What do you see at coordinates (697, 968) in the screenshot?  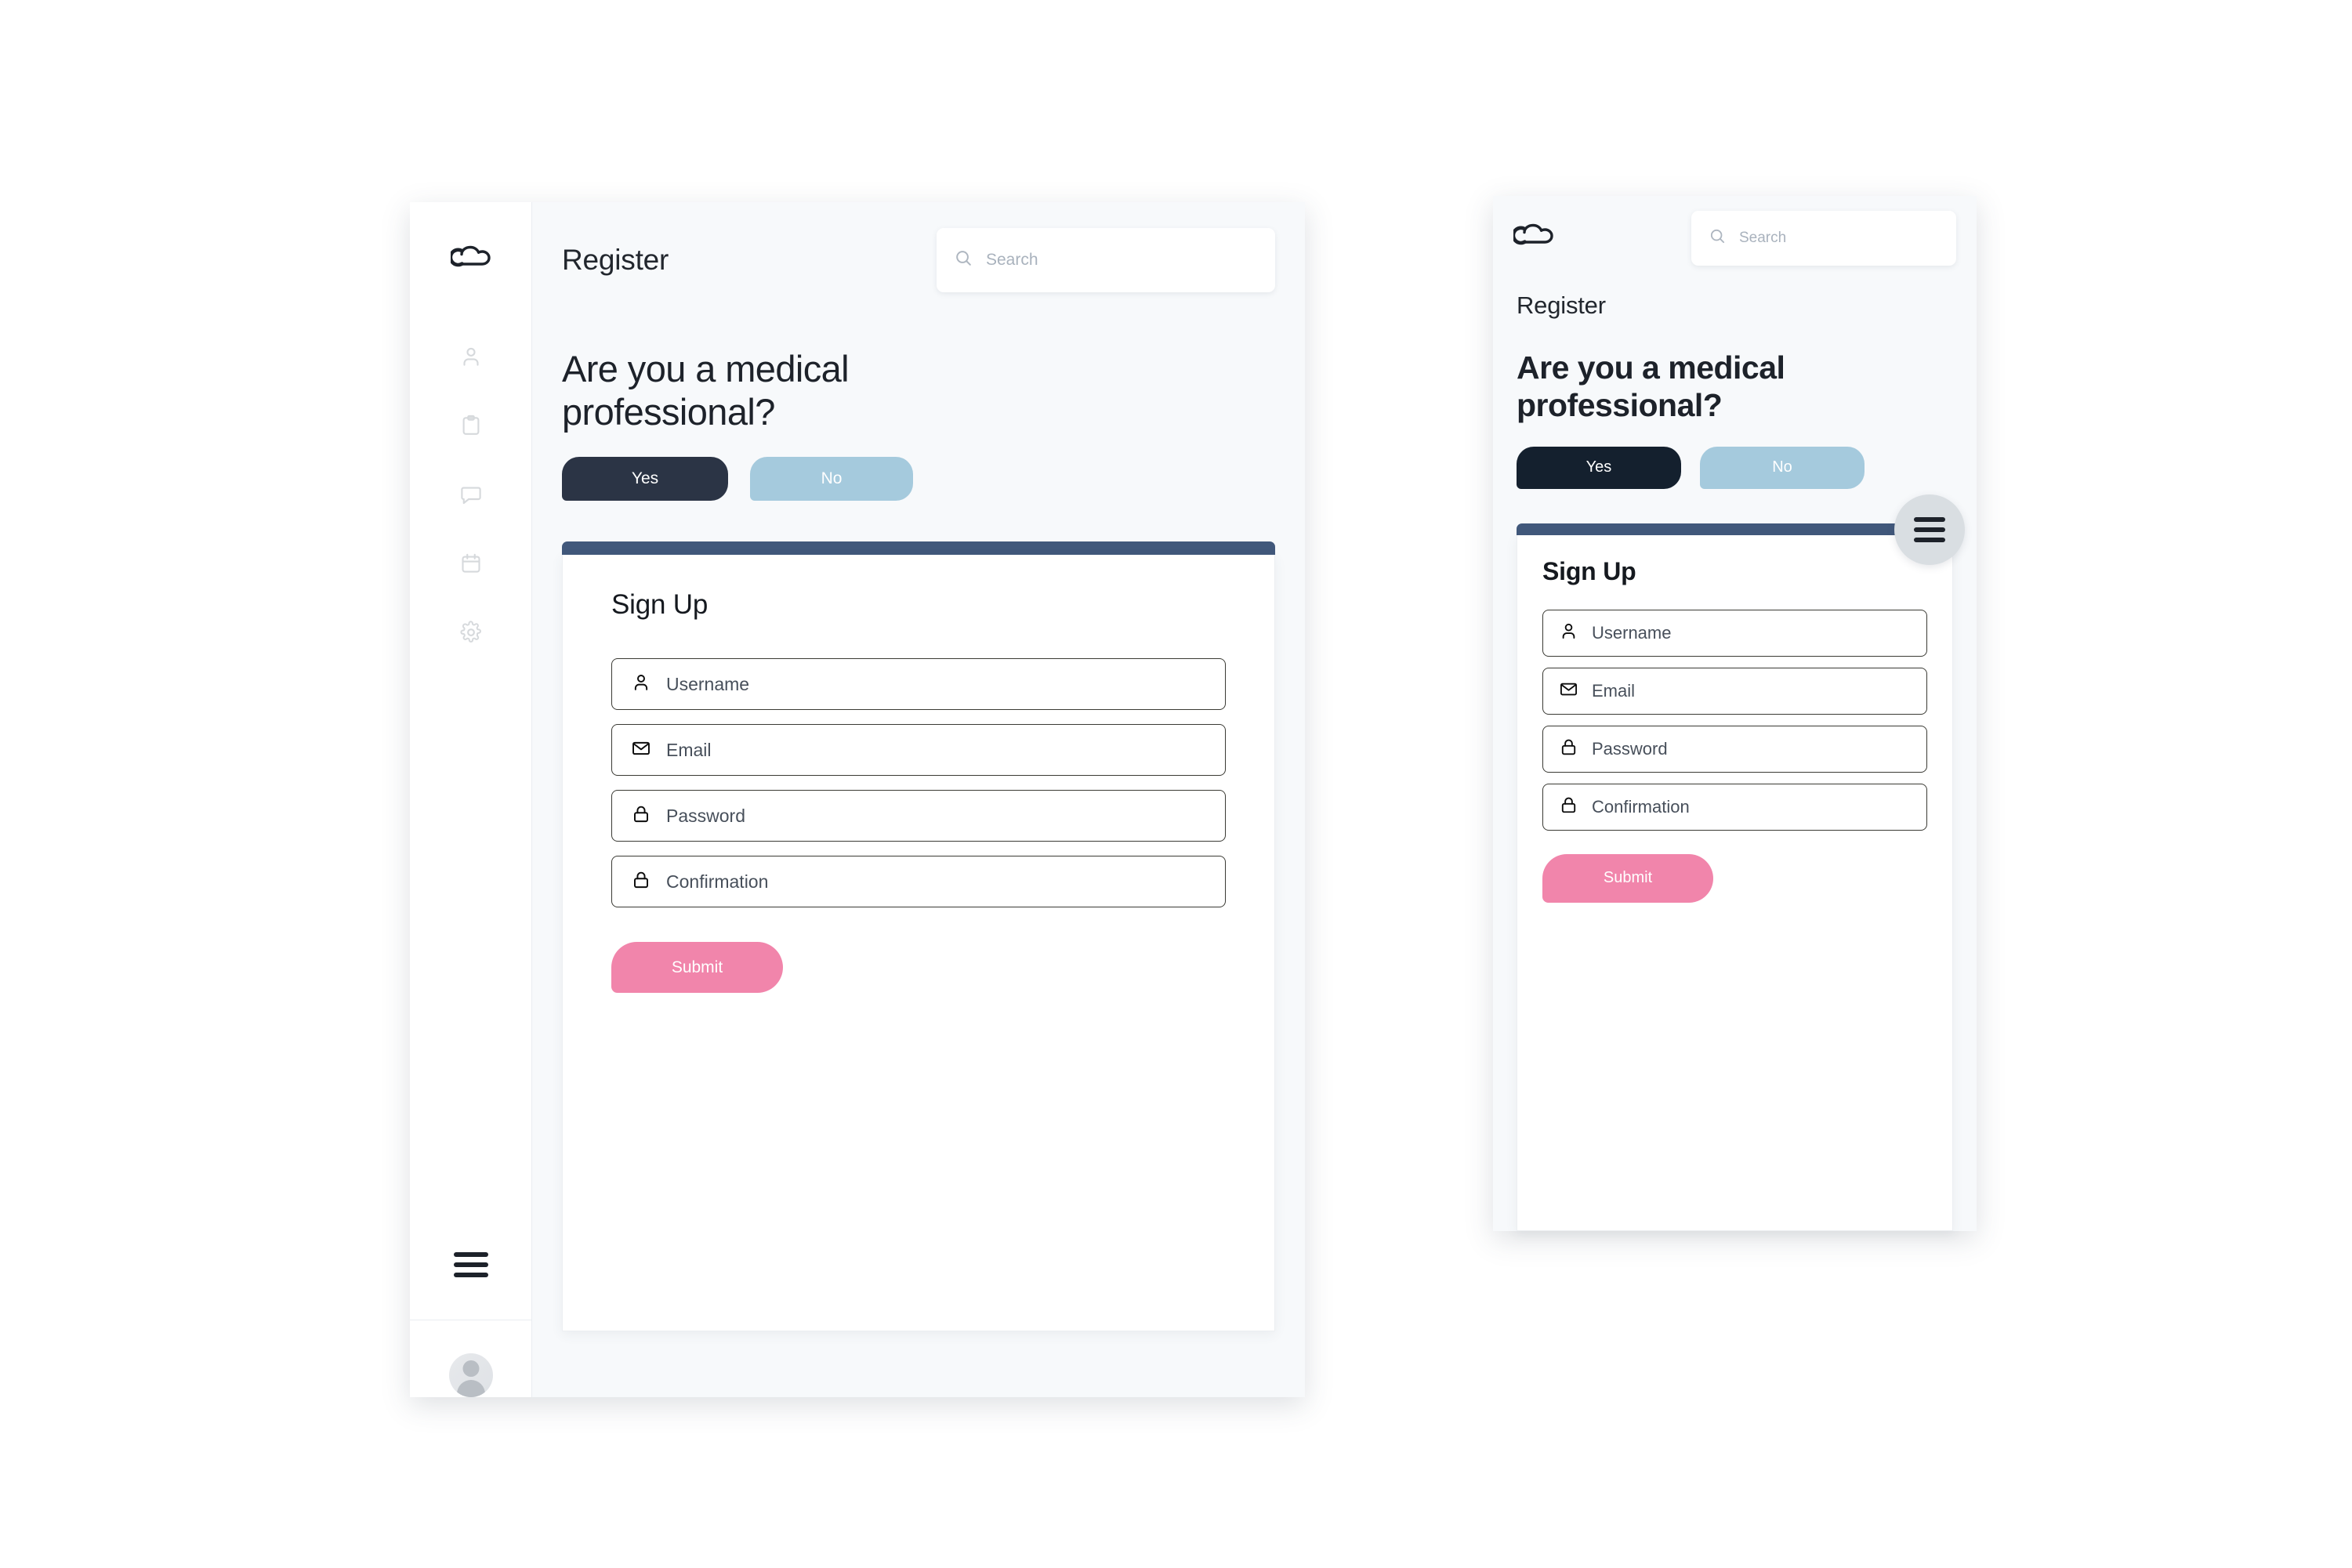 I see `submit-button: Submit` at bounding box center [697, 968].